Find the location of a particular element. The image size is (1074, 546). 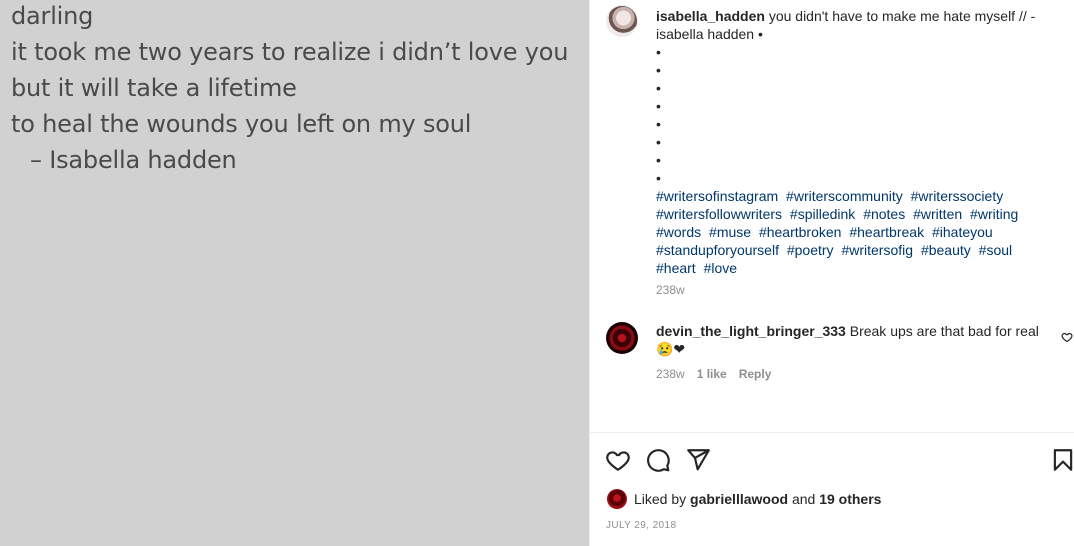

poem-line: to heal the wounds you left on my soul is located at coordinates (241, 124).